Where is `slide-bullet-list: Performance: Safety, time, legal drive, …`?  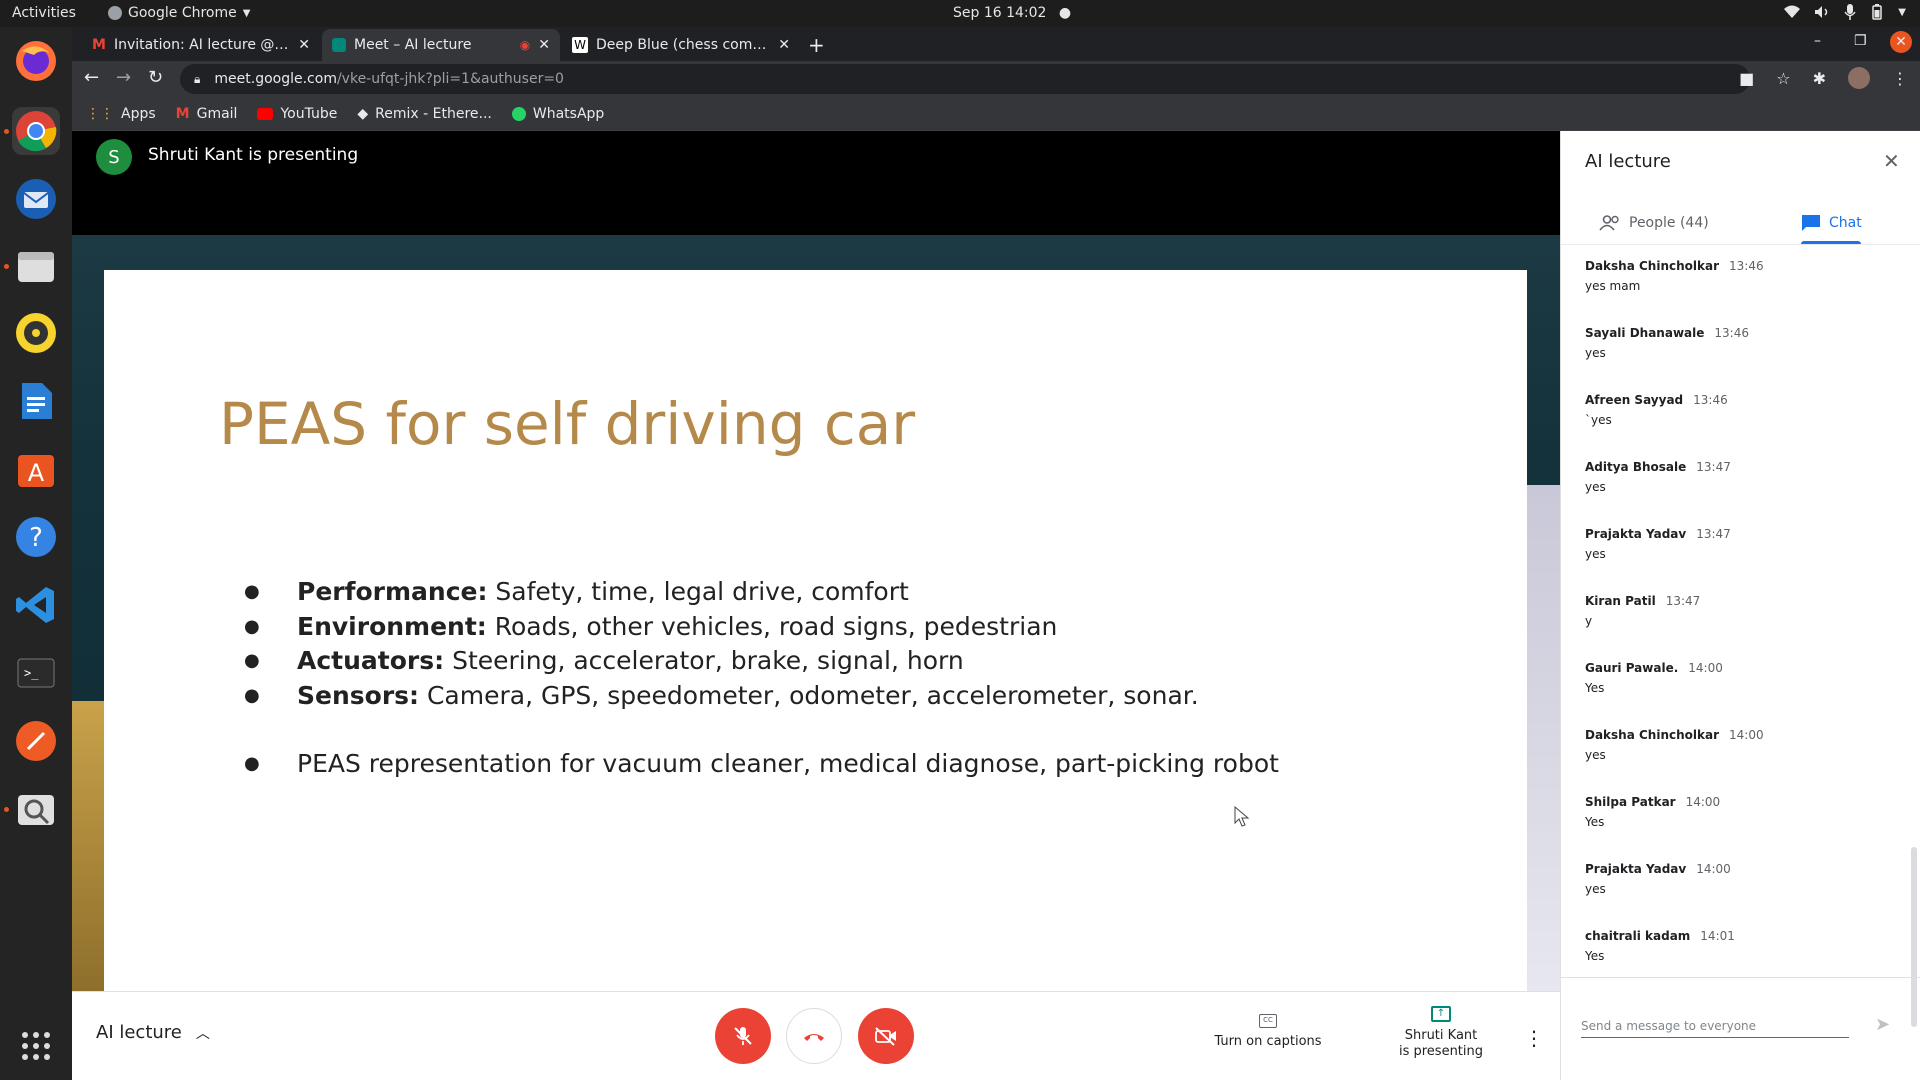 slide-bullet-list: Performance: Safety, time, legal drive, … is located at coordinates (761, 678).